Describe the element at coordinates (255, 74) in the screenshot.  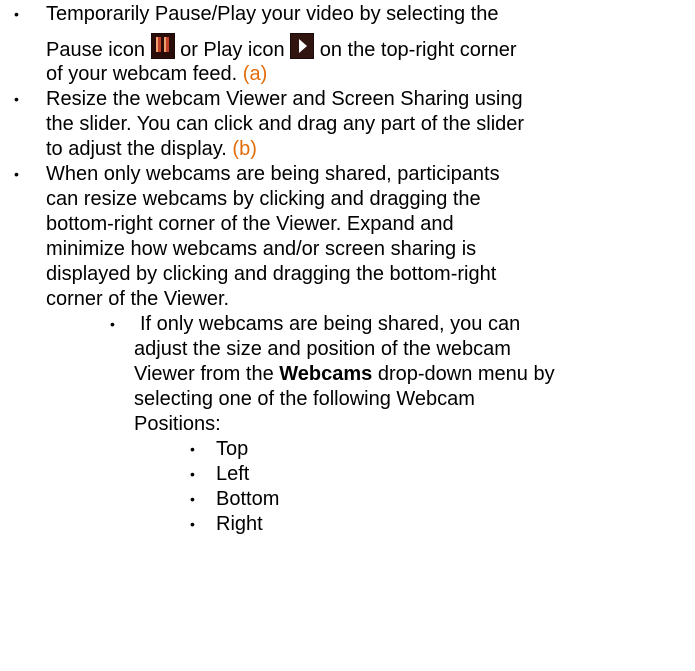
I see `reference-label-a: (a)` at that location.